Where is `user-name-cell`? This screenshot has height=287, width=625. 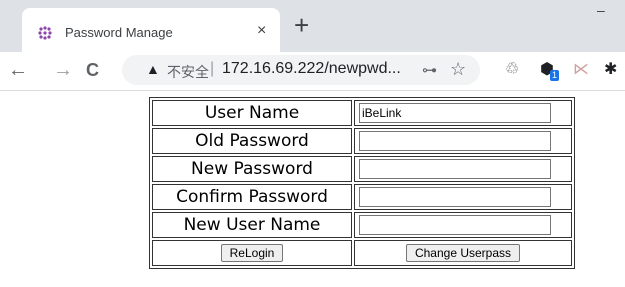 user-name-cell is located at coordinates (463, 113).